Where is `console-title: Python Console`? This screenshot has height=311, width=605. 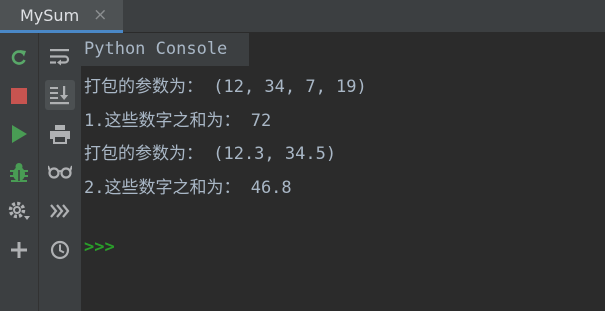 console-title: Python Console is located at coordinates (165, 49).